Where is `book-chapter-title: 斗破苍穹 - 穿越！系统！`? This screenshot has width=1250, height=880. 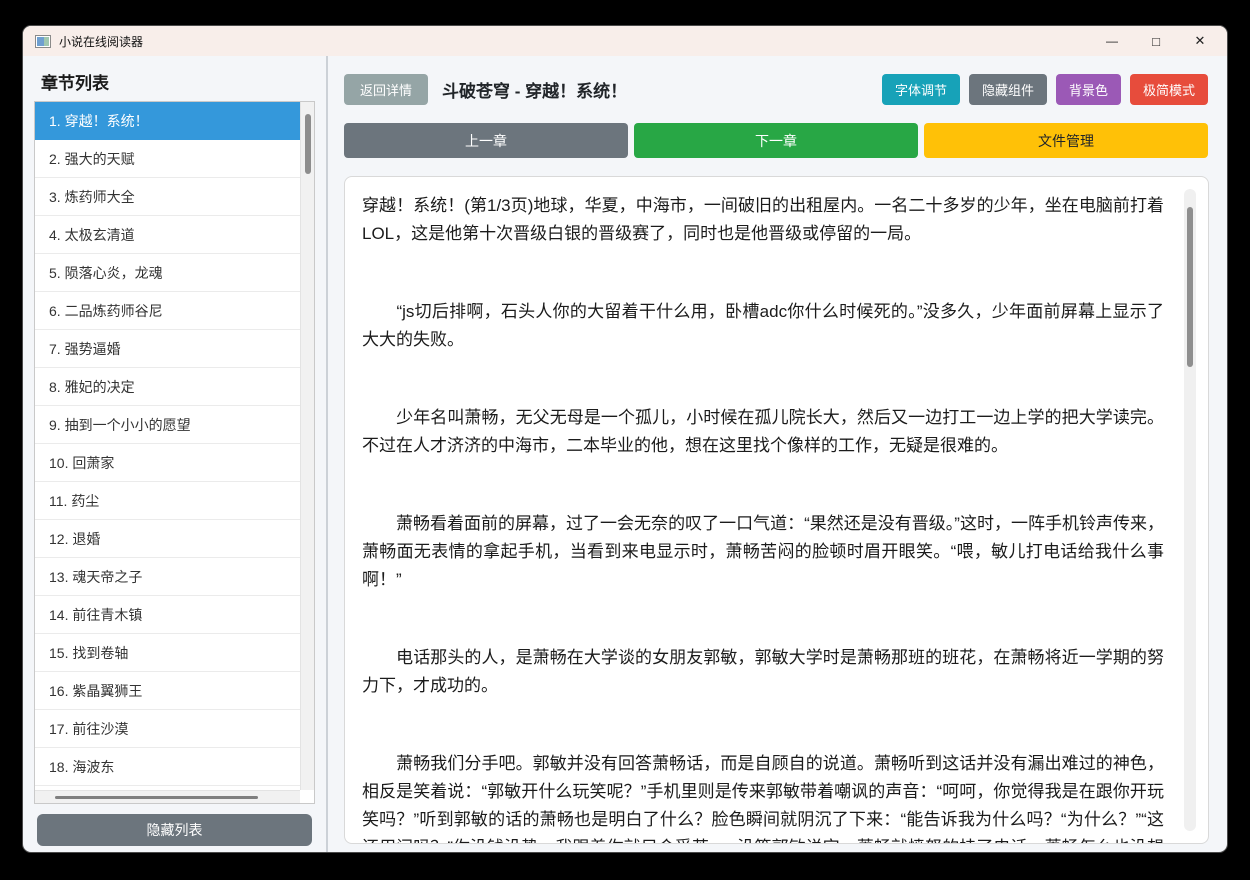
book-chapter-title: 斗破苍穹 - 穿越！系统！ is located at coordinates (535, 91).